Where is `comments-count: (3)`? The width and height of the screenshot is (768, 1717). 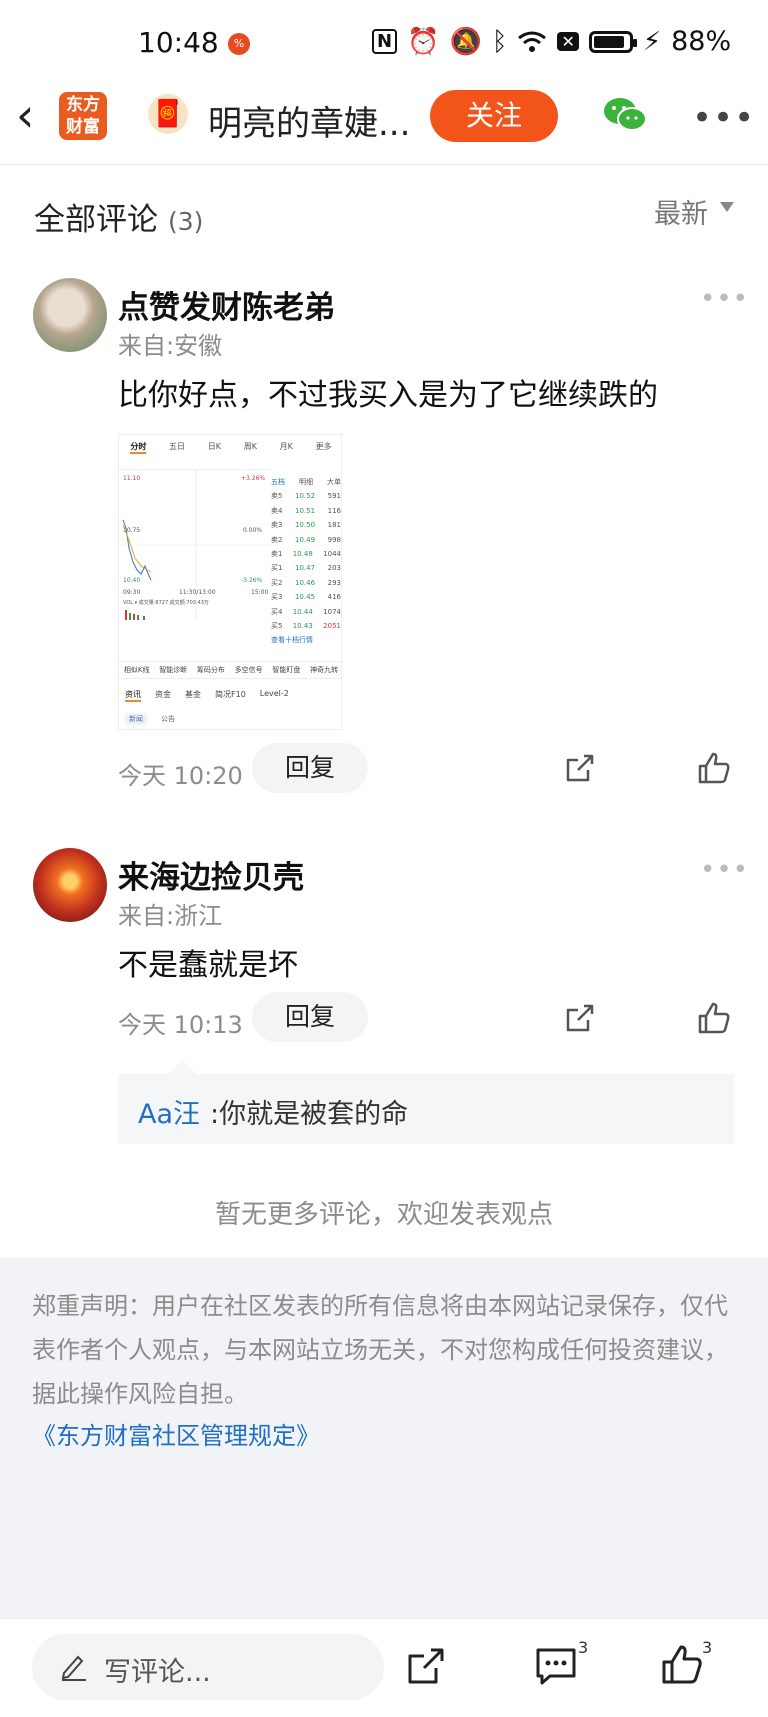 comments-count: (3) is located at coordinates (186, 221).